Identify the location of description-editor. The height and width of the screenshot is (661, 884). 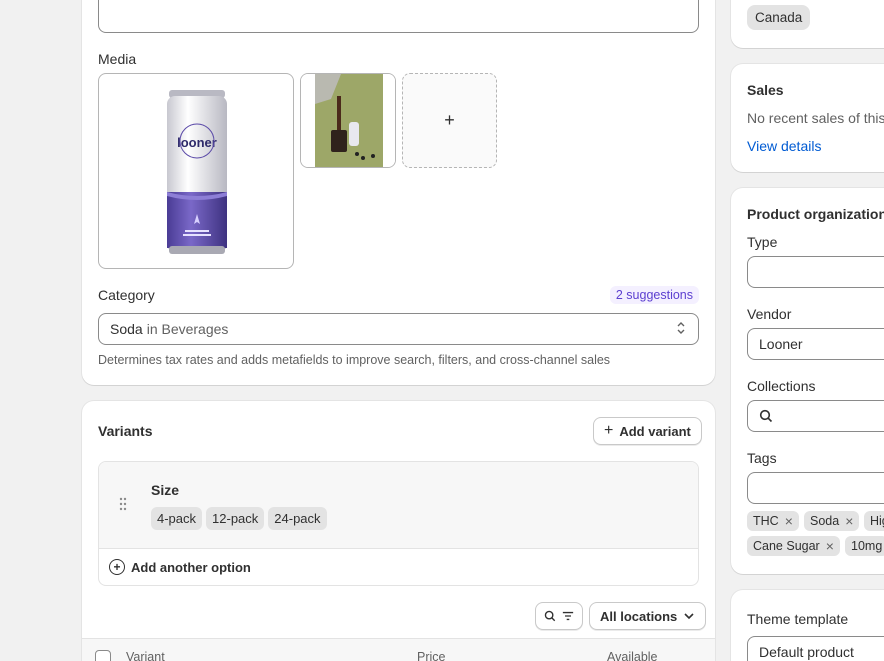
(398, 16).